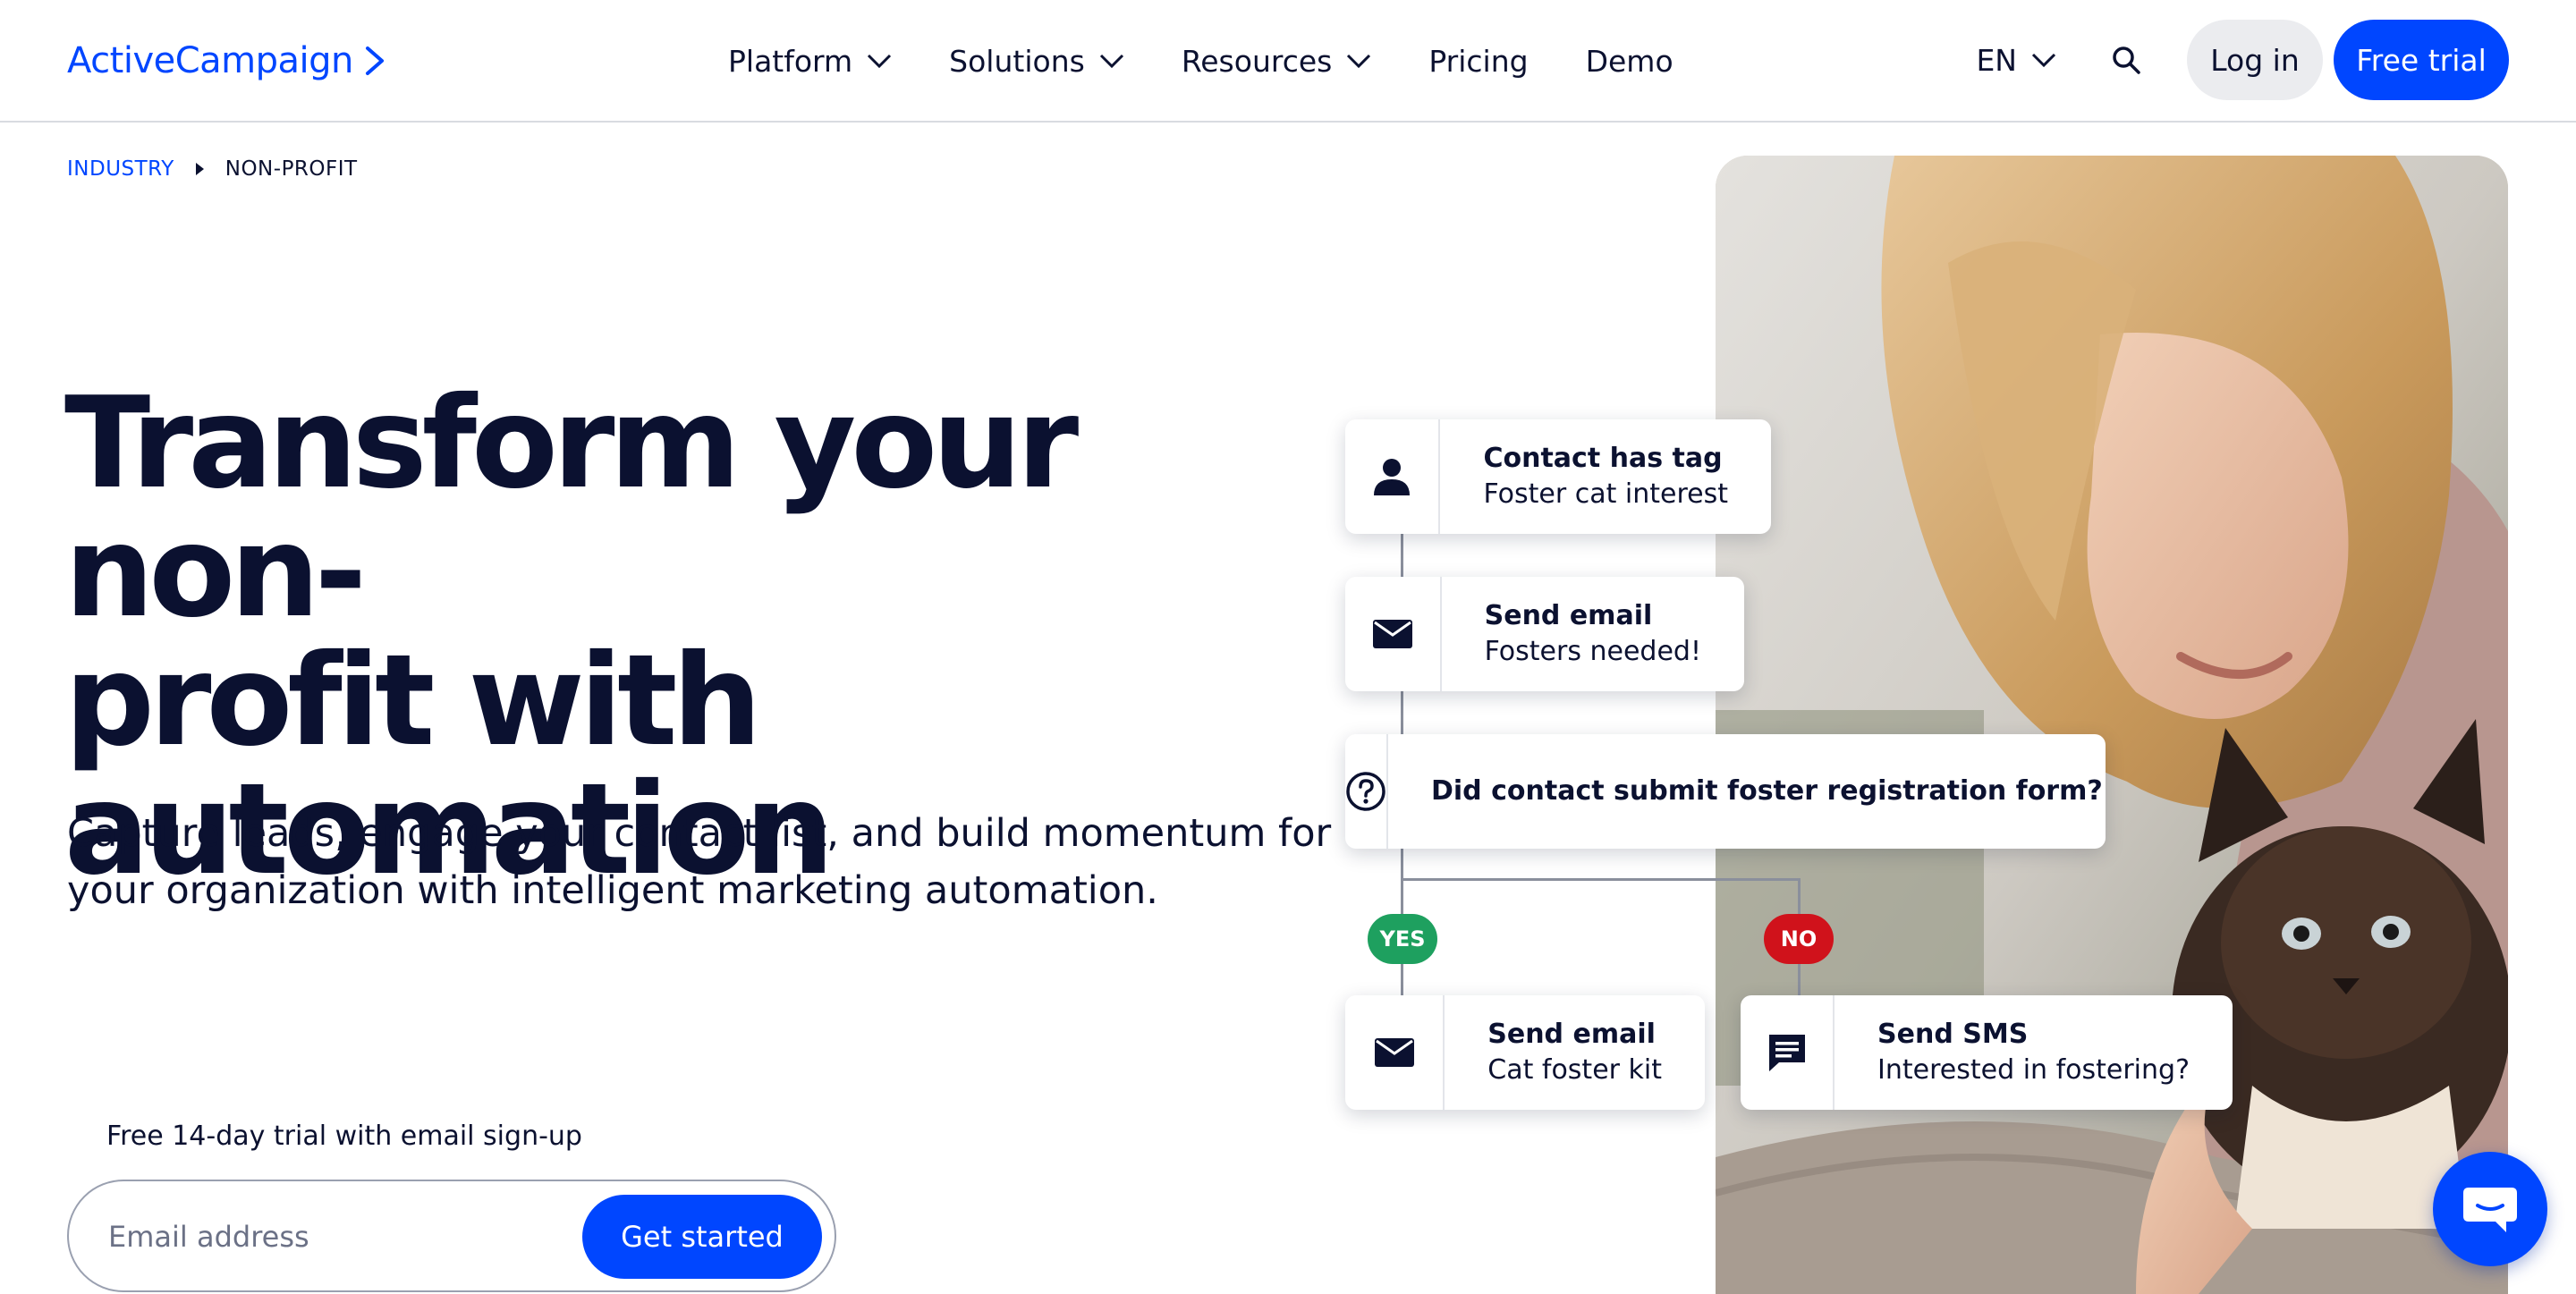 Image resolution: width=2576 pixels, height=1294 pixels. I want to click on email-input, so click(340, 1236).